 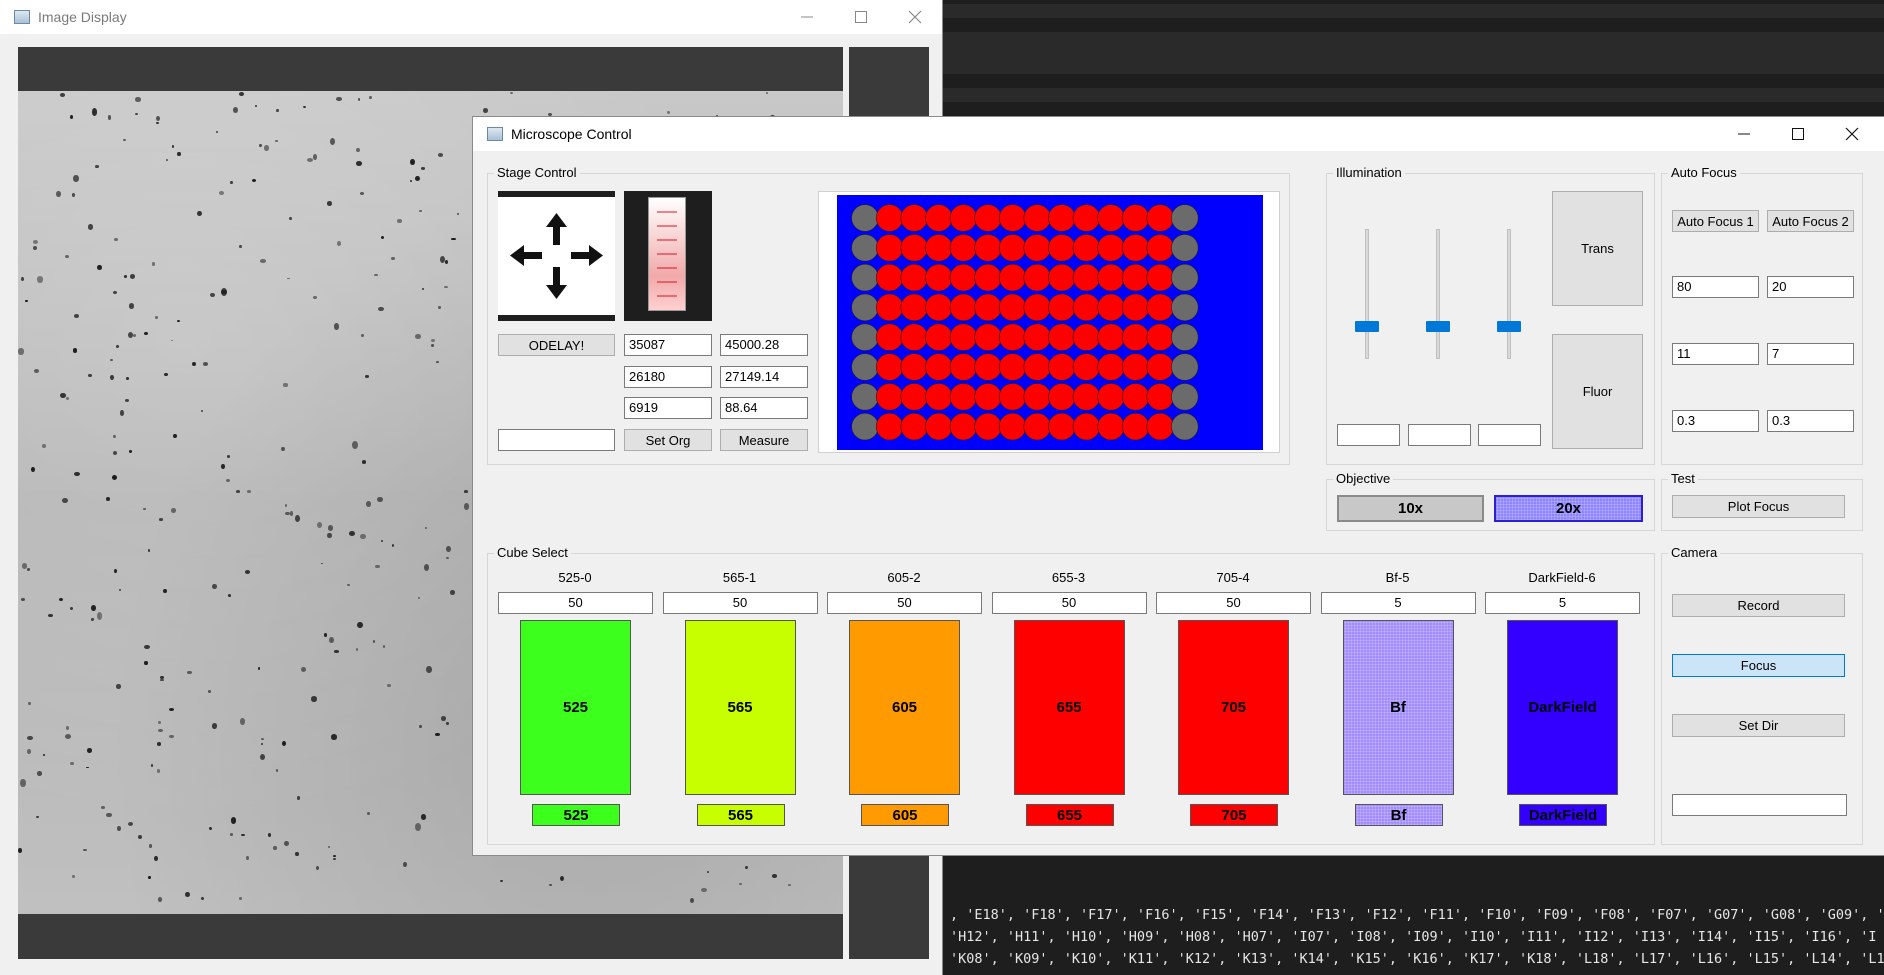 I want to click on objective-20x-button: 20x, so click(x=1568, y=508).